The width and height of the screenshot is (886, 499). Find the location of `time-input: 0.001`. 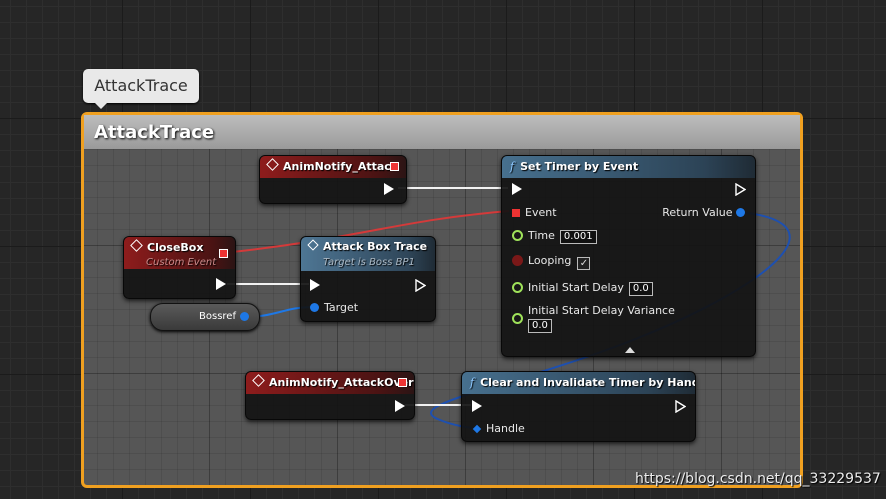

time-input: 0.001 is located at coordinates (578, 237).